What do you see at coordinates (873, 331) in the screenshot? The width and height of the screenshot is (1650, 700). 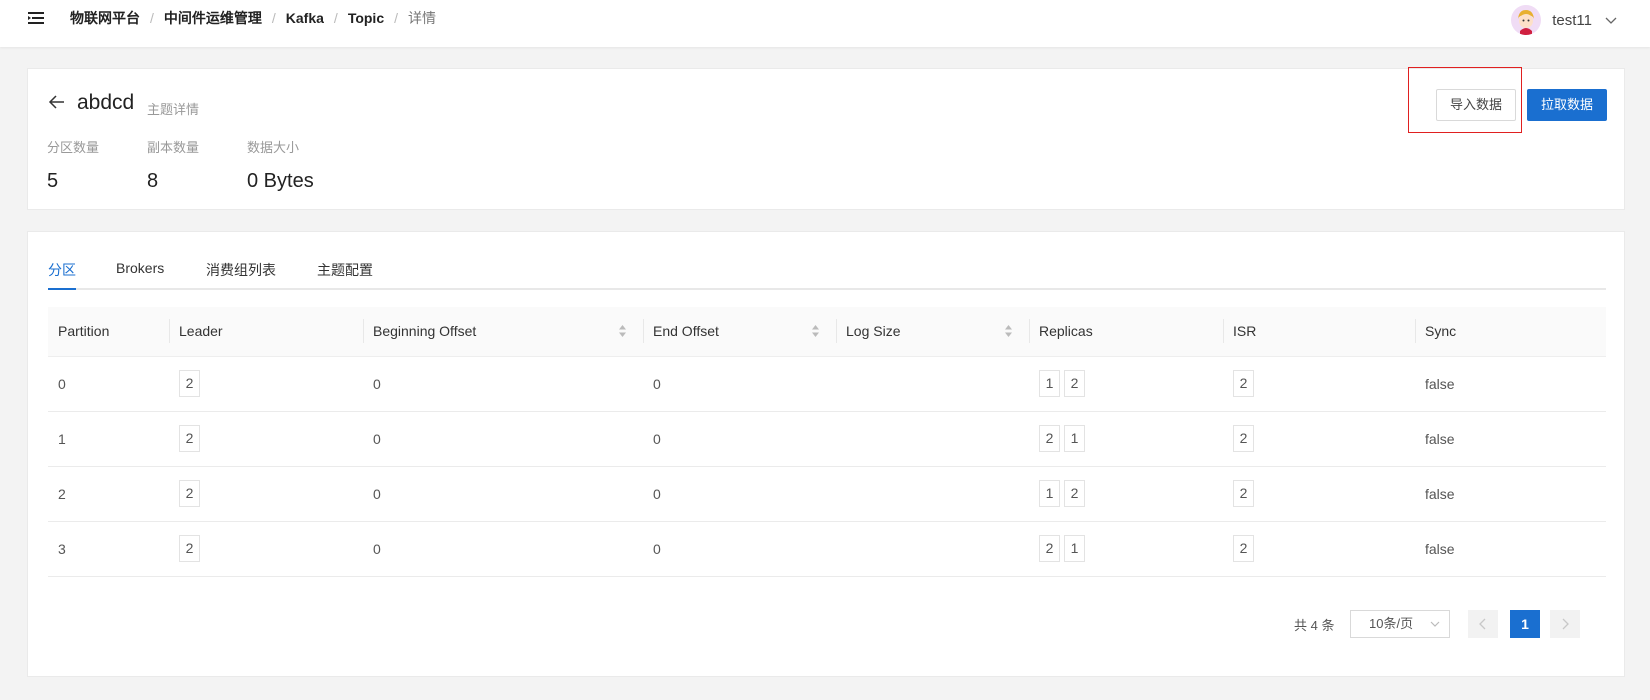 I see `column-label: Log Size` at bounding box center [873, 331].